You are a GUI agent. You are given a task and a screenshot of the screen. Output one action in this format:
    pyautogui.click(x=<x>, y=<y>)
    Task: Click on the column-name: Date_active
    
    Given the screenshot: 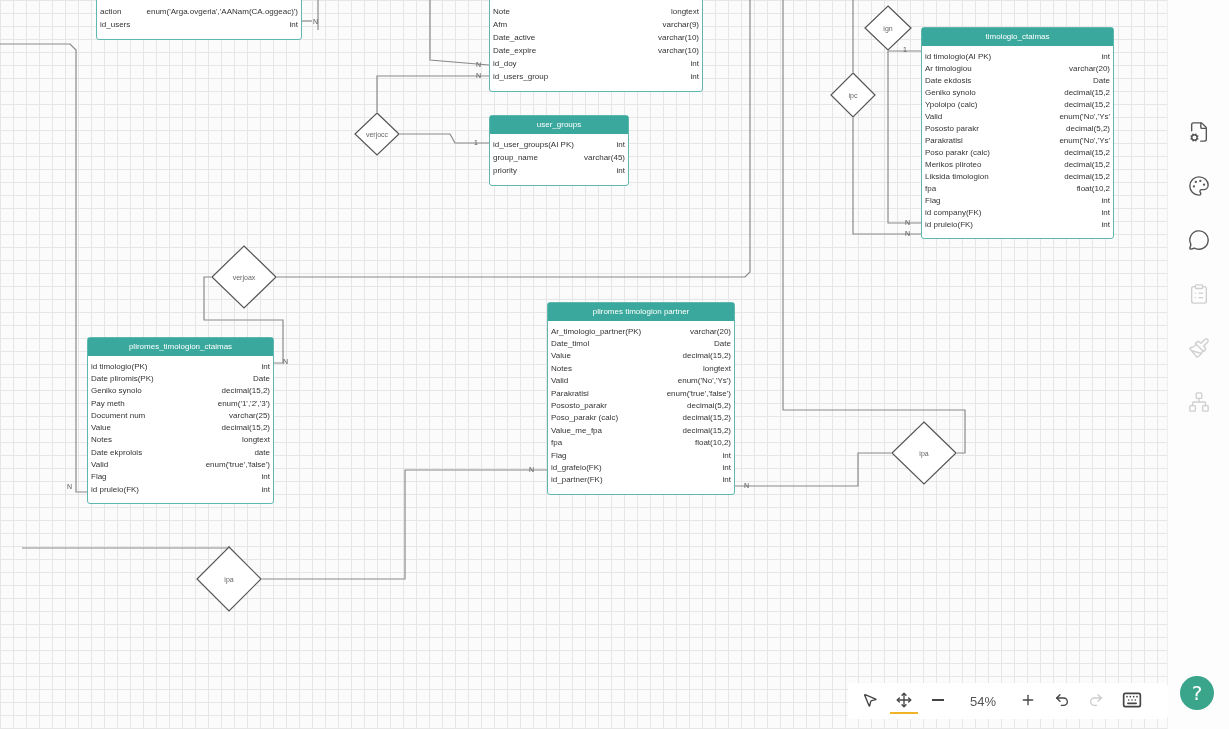 What is the action you would take?
    pyautogui.click(x=514, y=37)
    